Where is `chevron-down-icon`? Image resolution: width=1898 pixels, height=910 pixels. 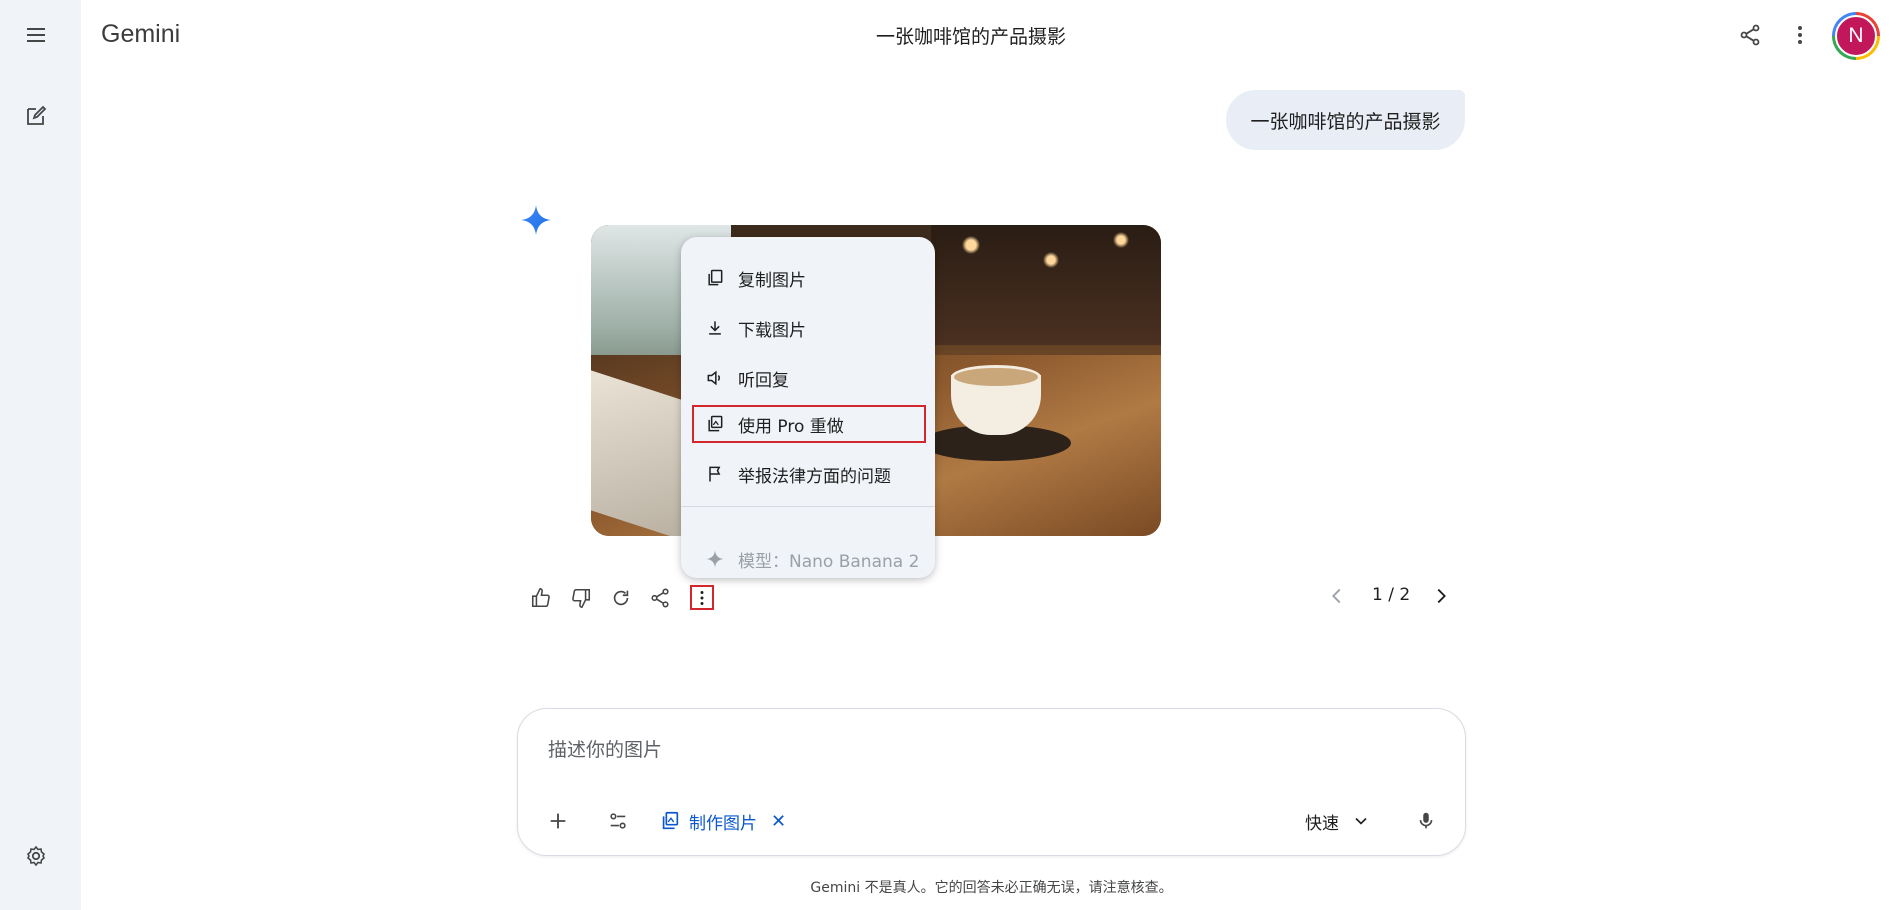
chevron-down-icon is located at coordinates (1361, 821).